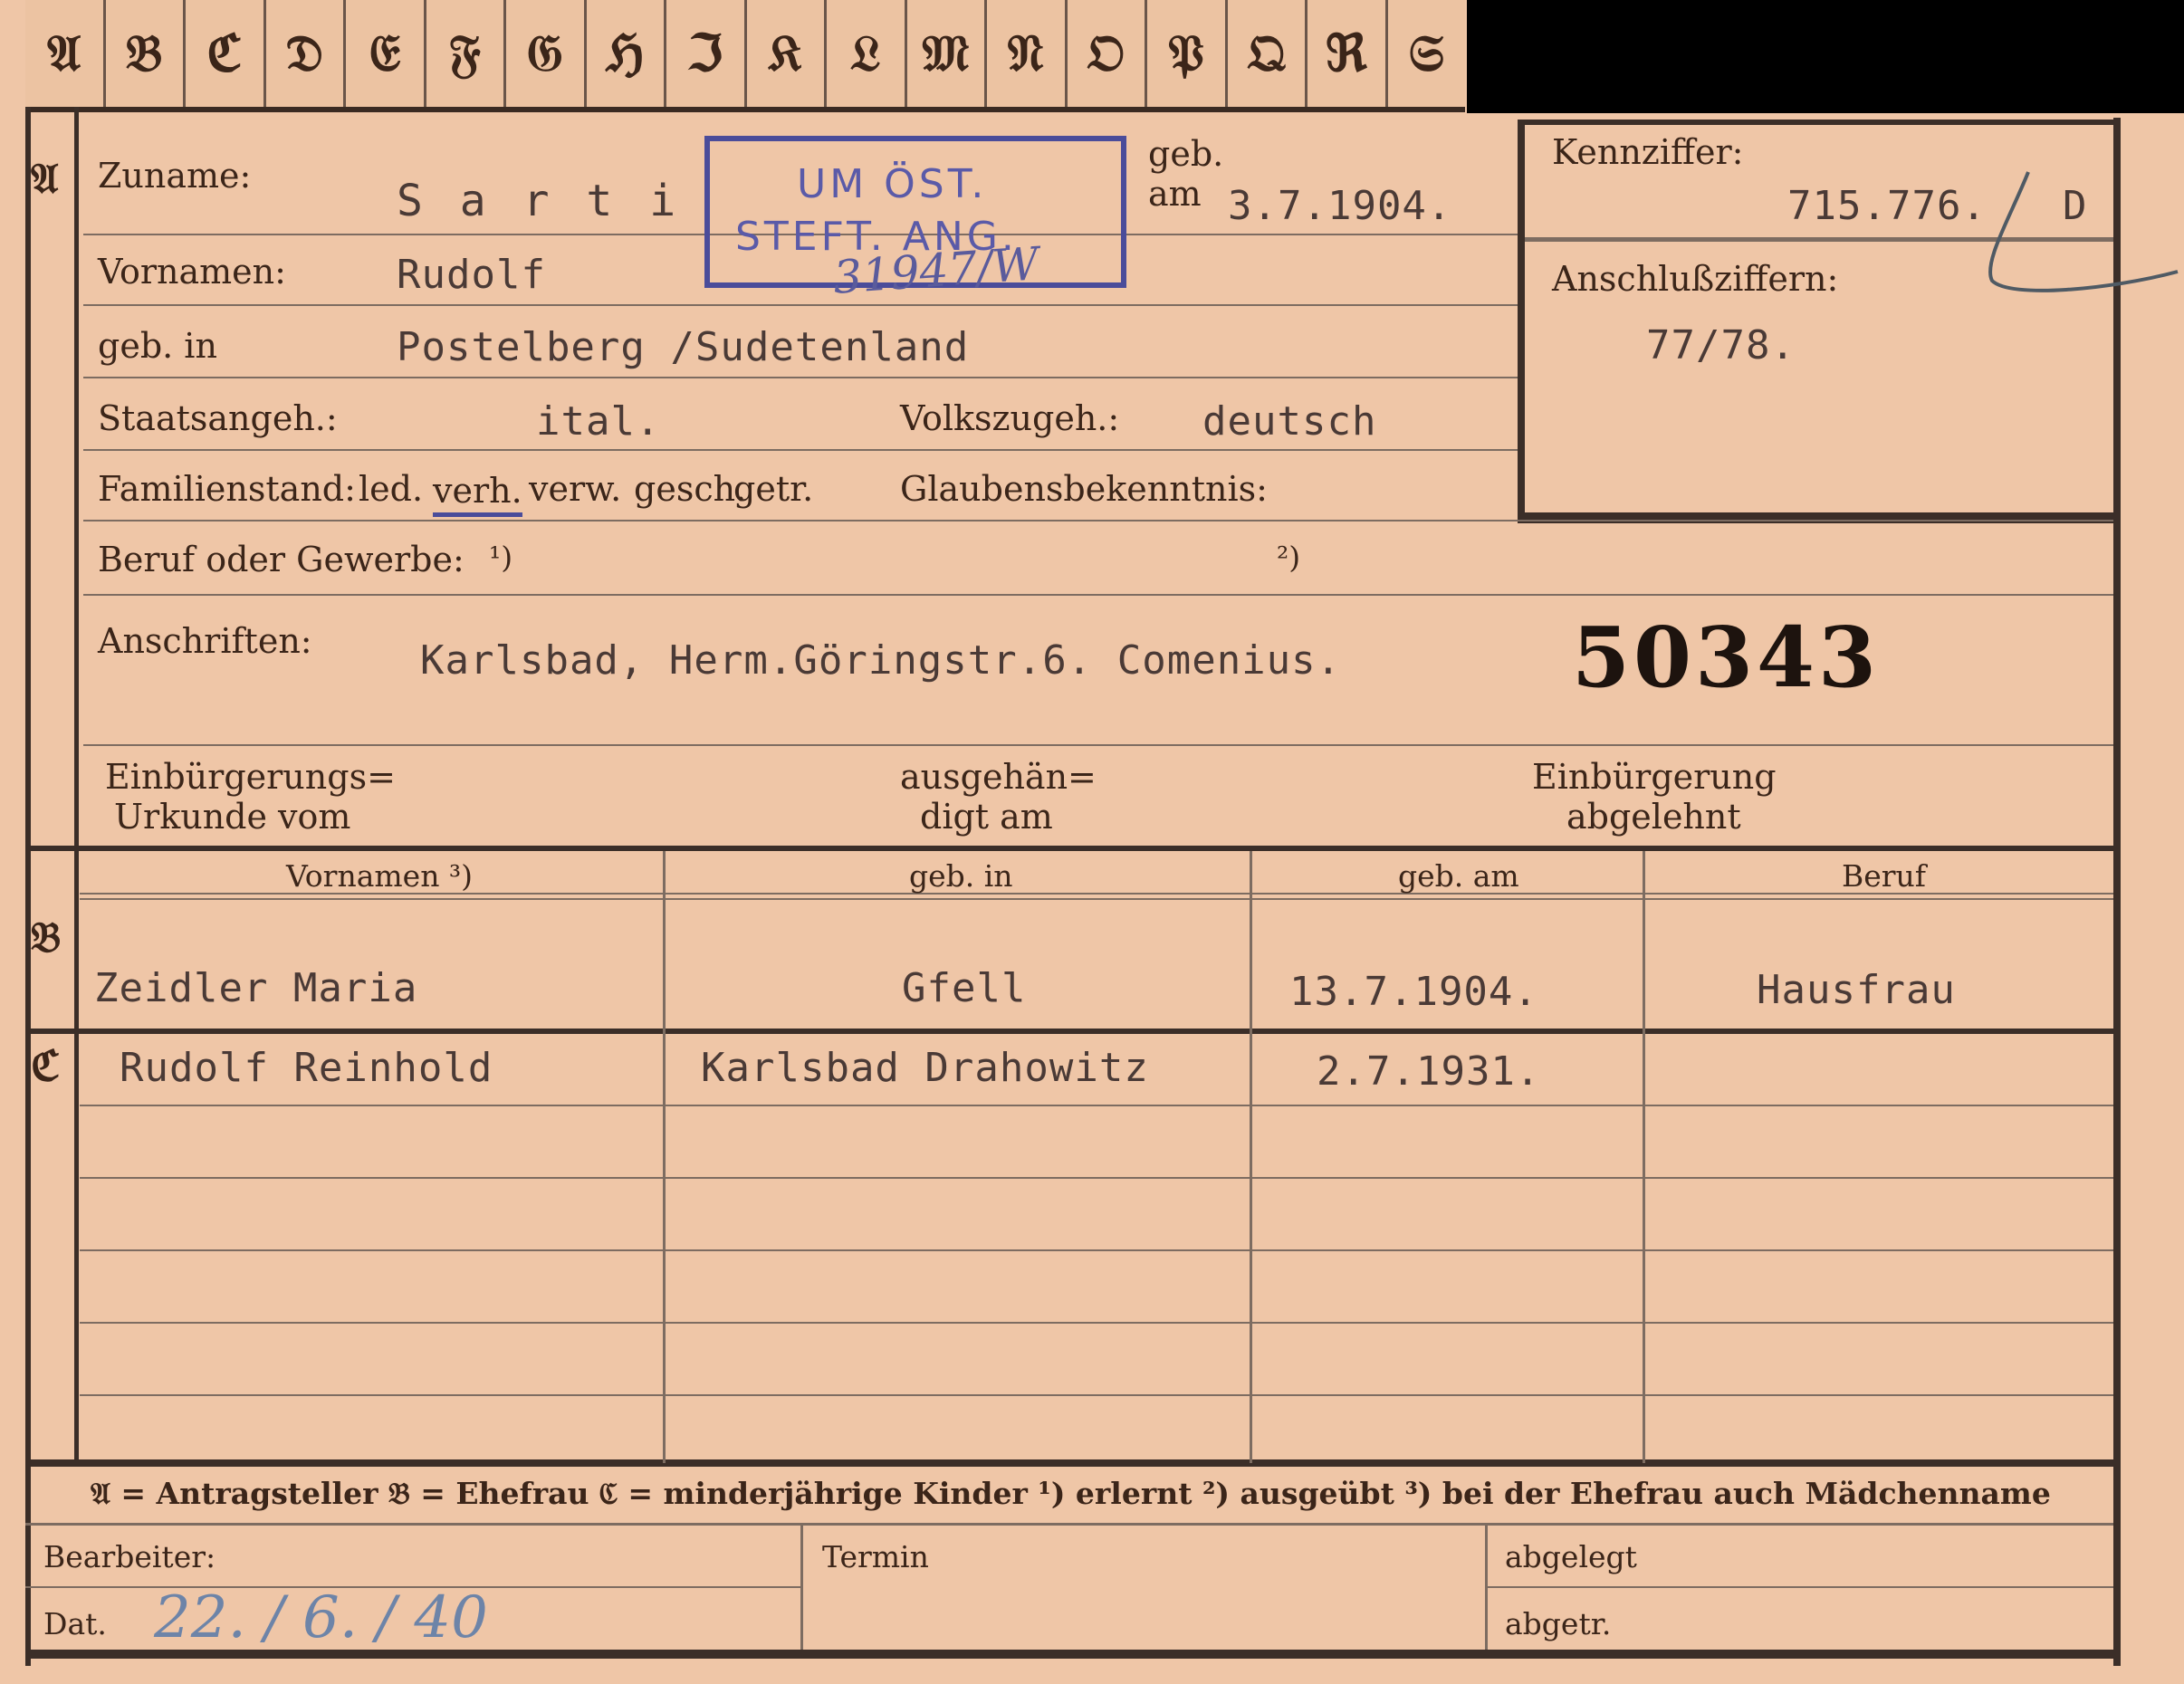 The width and height of the screenshot is (2184, 1684). I want to click on geb-am-value: 3.7.1904., so click(1340, 206).